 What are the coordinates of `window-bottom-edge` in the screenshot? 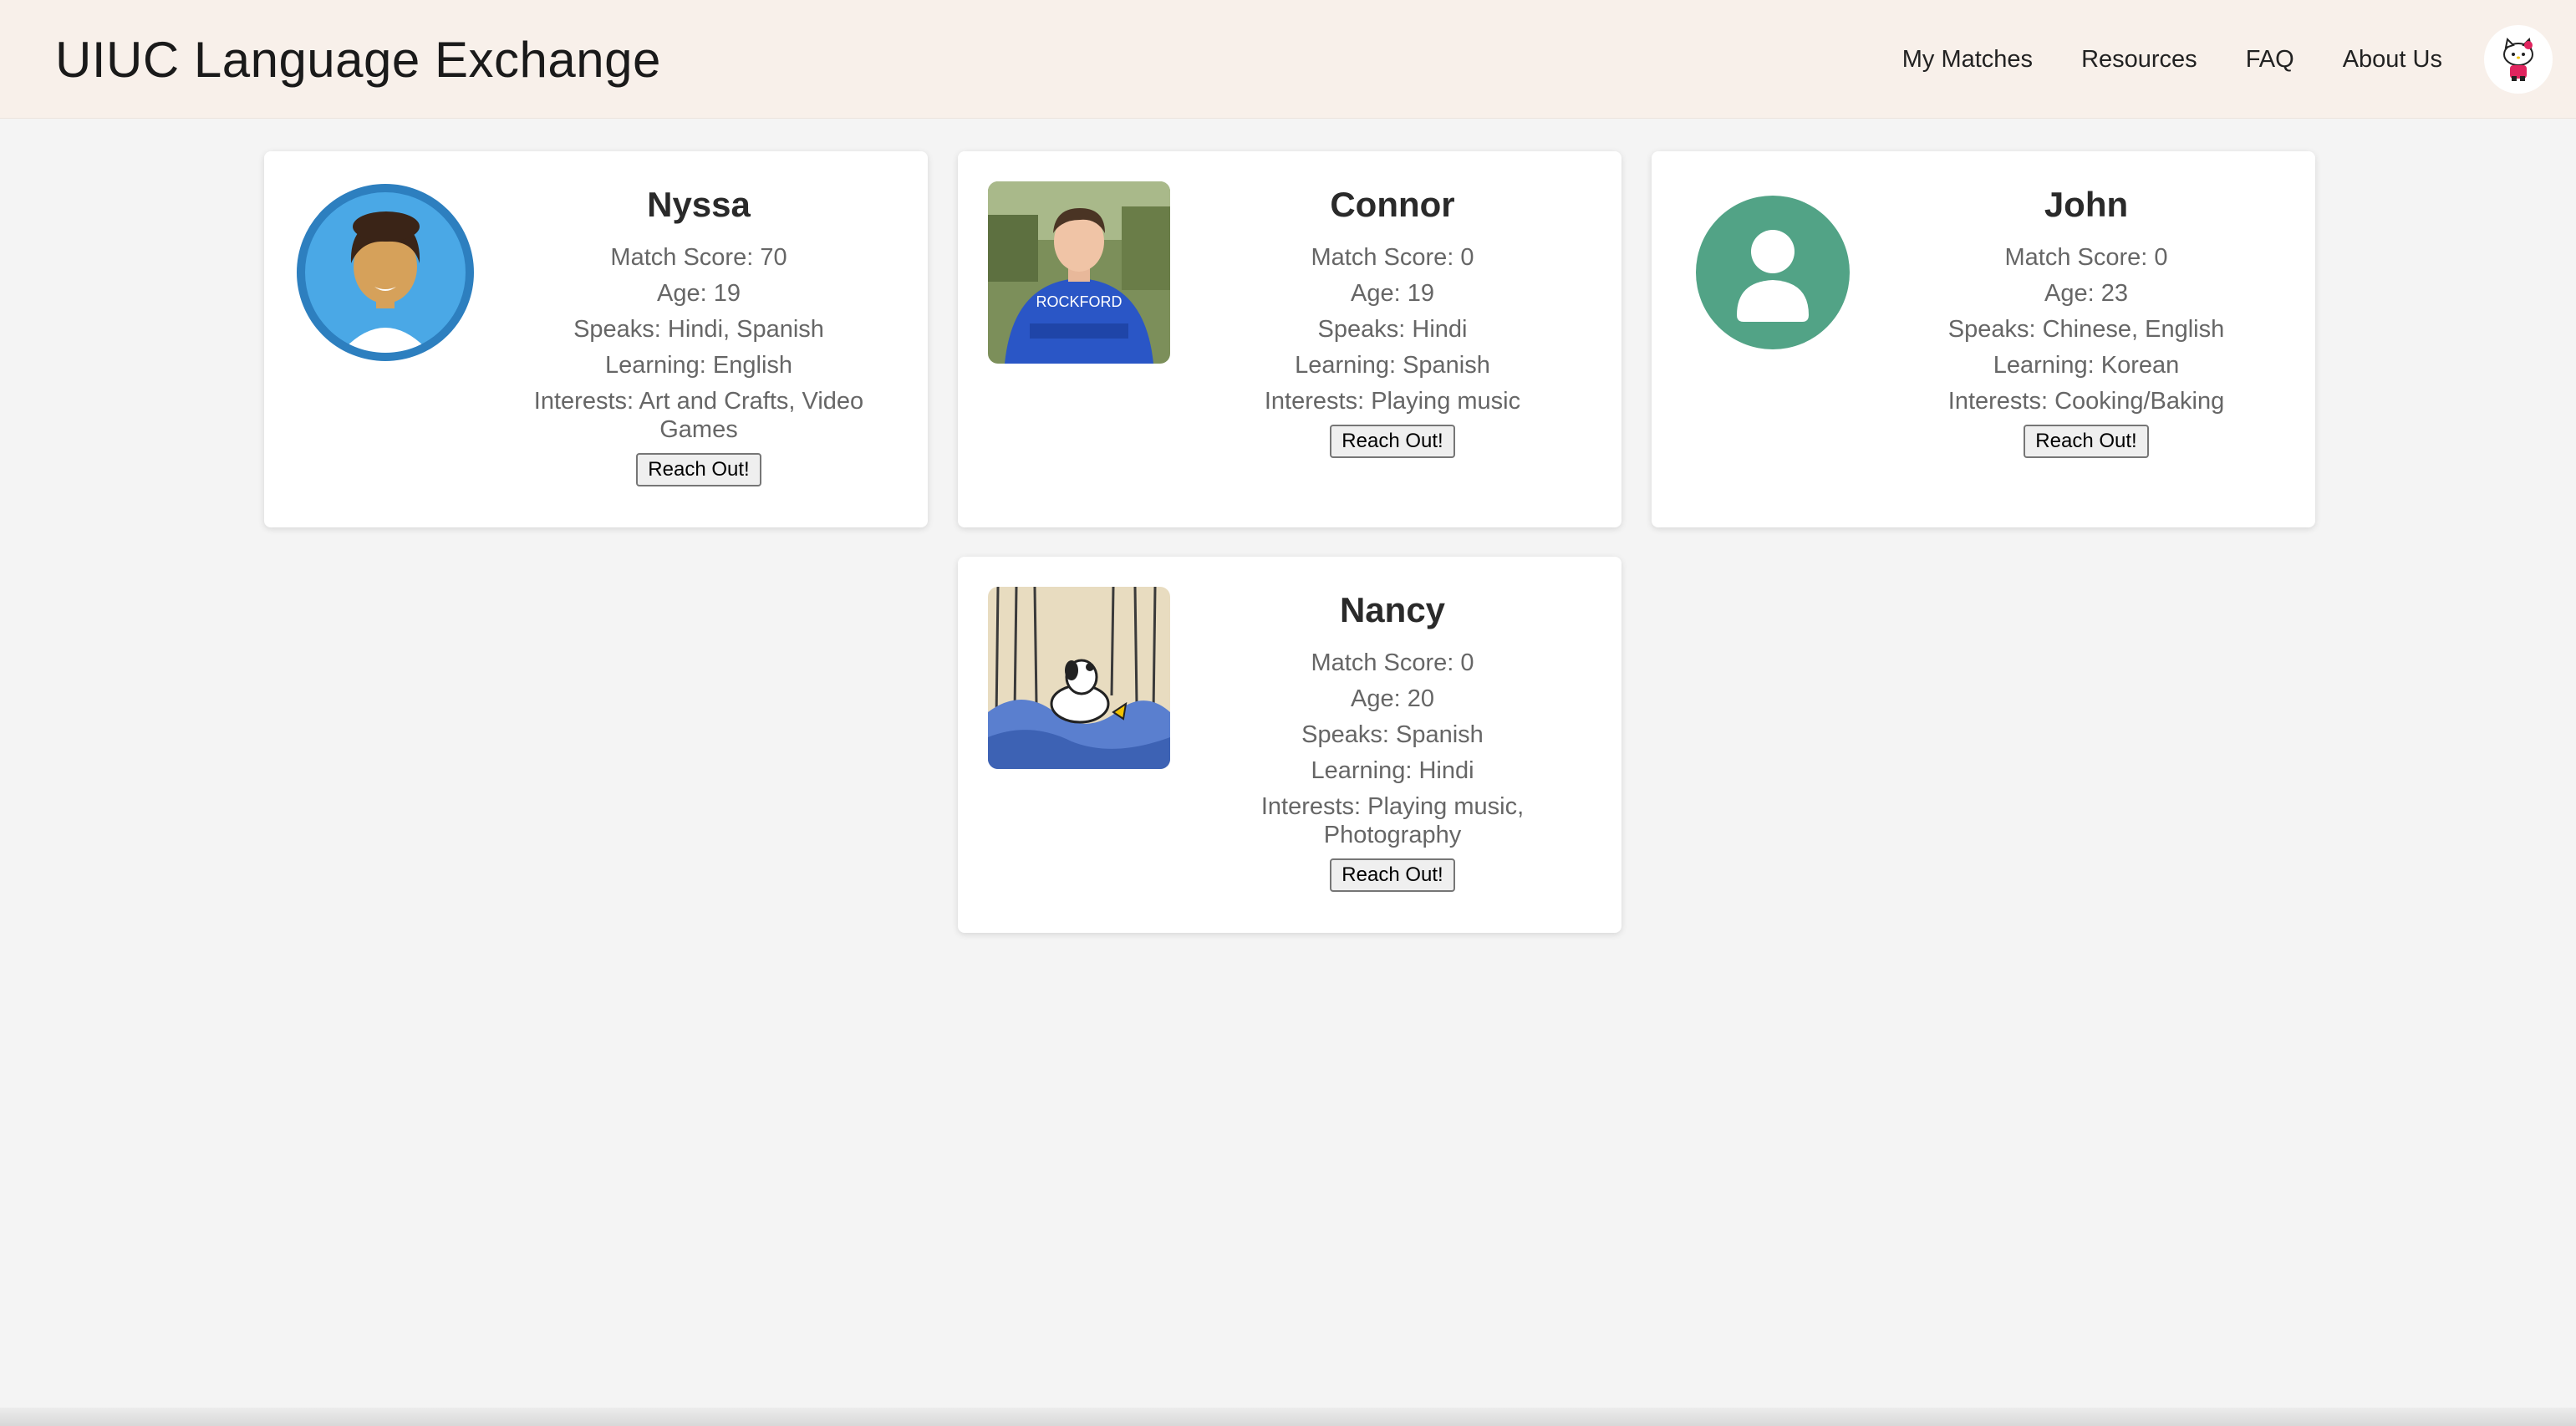 It's located at (1288, 1417).